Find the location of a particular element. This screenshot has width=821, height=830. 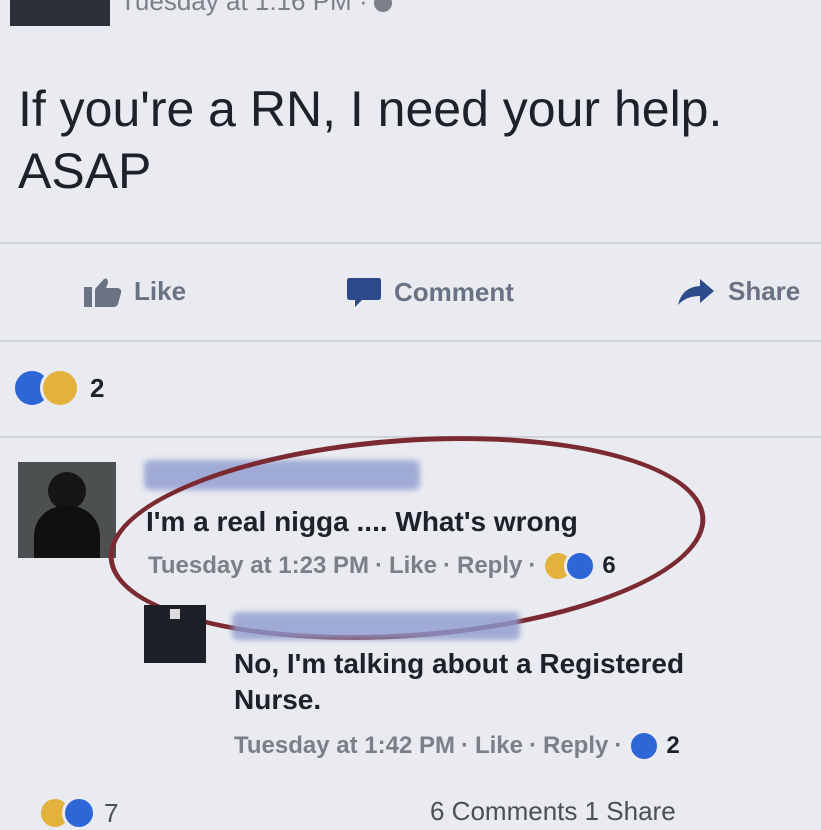

haha-reaction-icon is located at coordinates (60, 388).